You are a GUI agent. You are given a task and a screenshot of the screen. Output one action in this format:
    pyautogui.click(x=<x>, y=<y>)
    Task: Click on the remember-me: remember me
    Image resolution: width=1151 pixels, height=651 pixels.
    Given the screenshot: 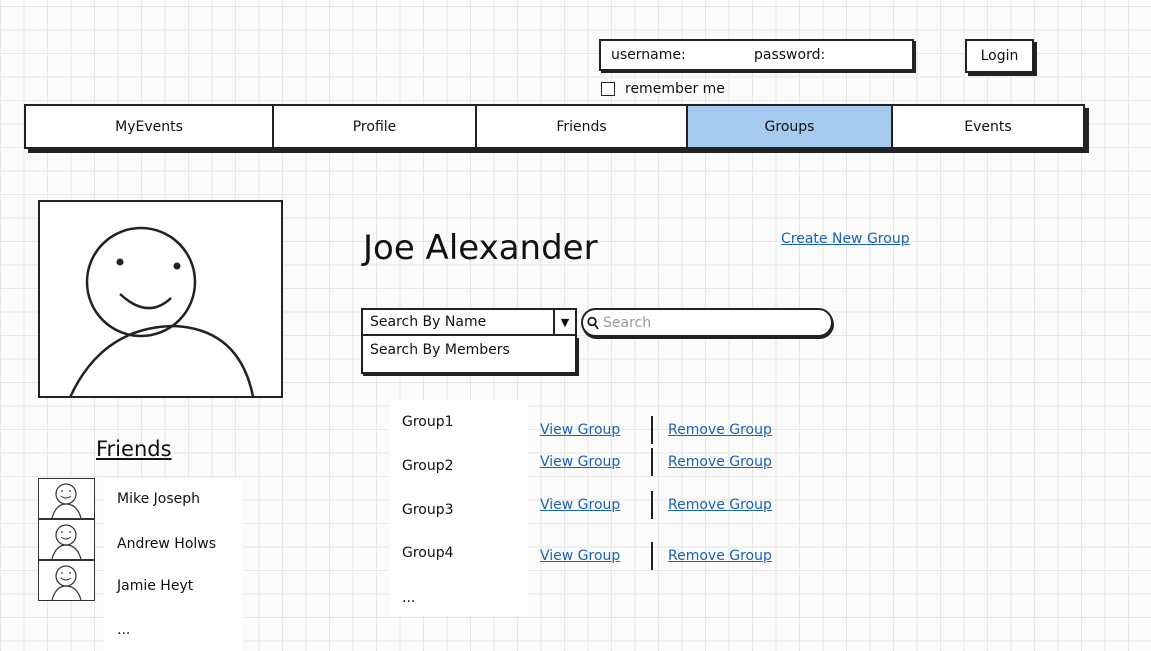 What is the action you would take?
    pyautogui.click(x=663, y=89)
    